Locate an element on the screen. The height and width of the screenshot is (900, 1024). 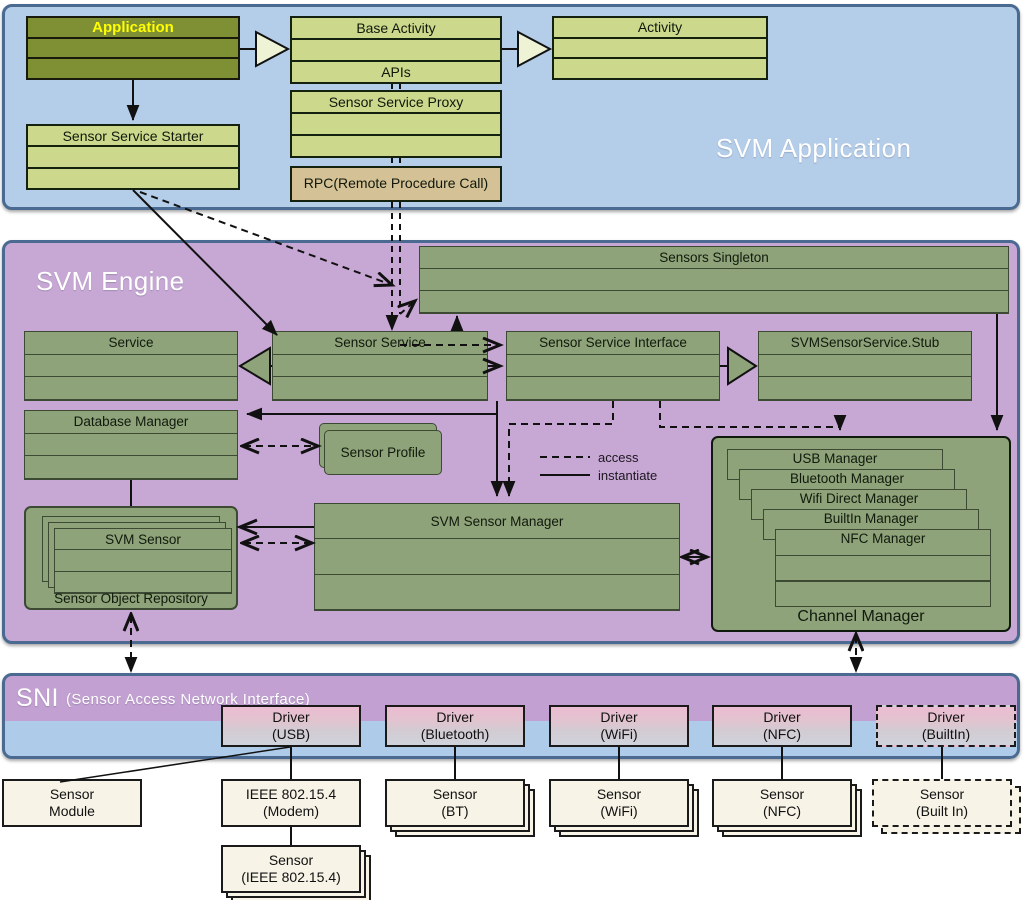
channel-manager-label: Channel Manager is located at coordinates (861, 616).